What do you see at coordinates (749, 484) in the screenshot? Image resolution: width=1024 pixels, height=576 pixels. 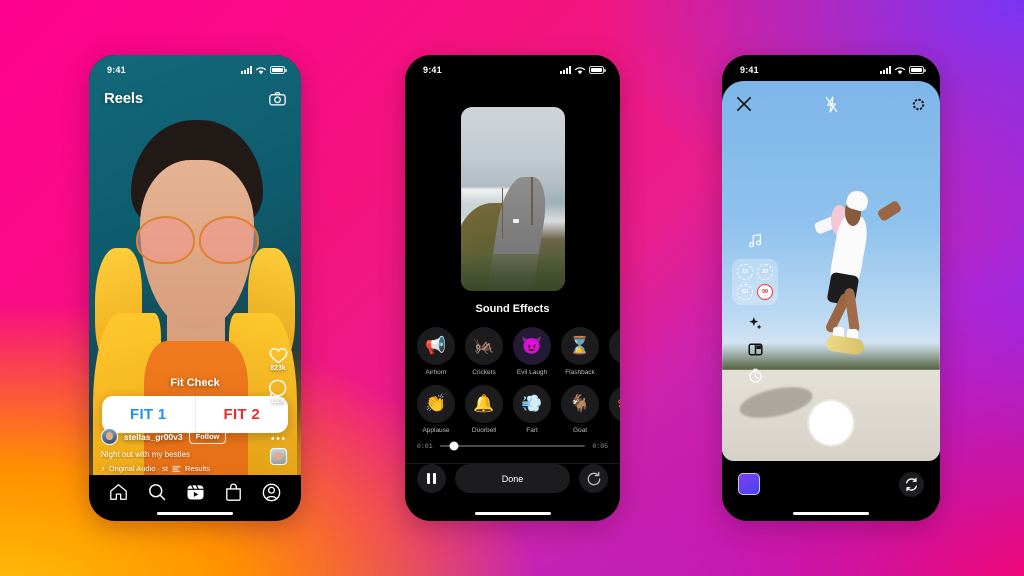 I see `gallery-thumbnail` at bounding box center [749, 484].